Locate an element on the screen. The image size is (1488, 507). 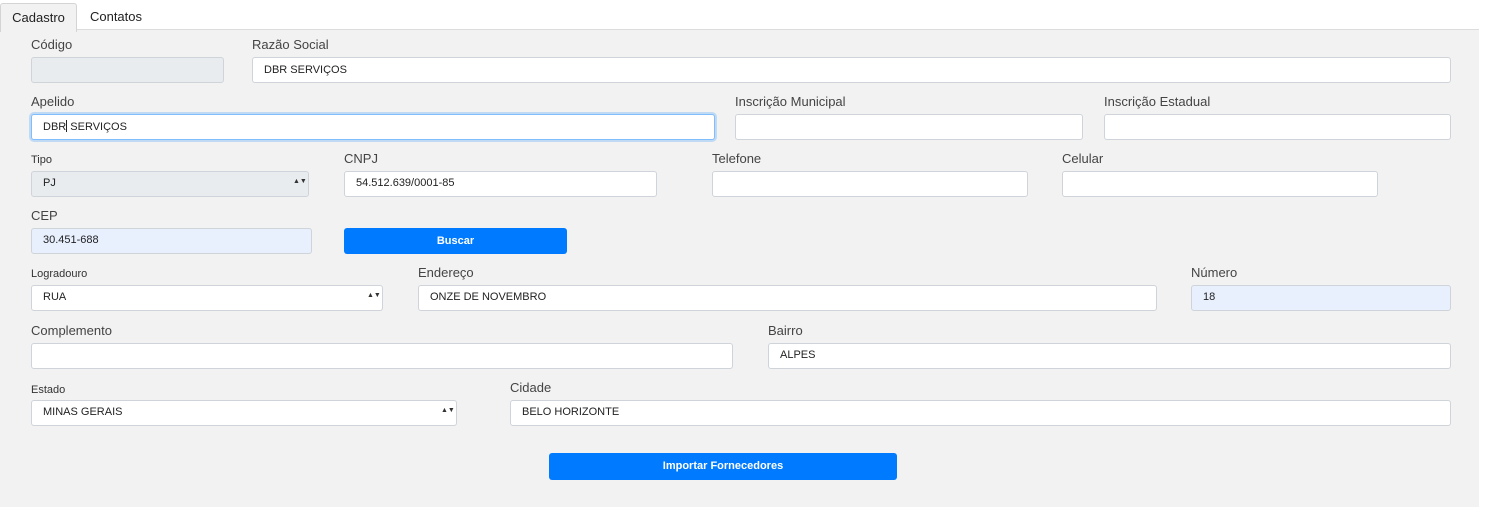
tipo-select: PJ ▲▼ is located at coordinates (170, 184).